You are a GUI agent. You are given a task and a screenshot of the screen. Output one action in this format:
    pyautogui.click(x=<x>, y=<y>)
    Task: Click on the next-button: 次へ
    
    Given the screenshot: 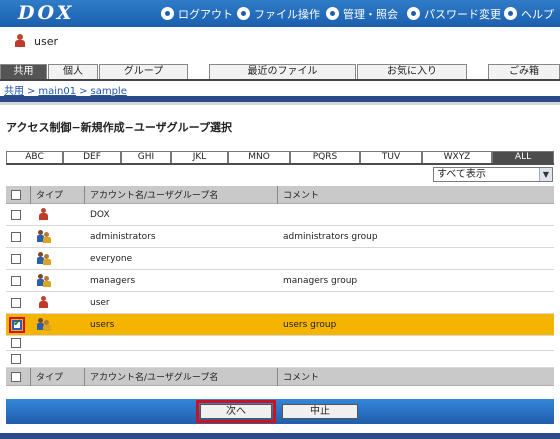 What is the action you would take?
    pyautogui.click(x=236, y=411)
    